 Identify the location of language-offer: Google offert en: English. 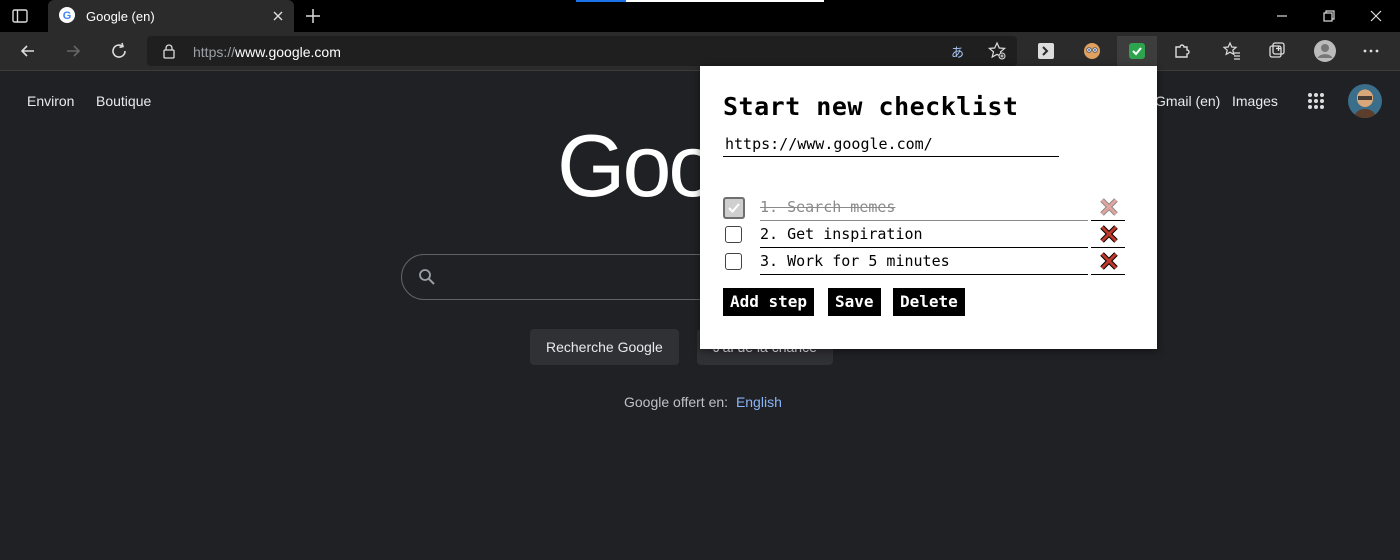
(703, 402).